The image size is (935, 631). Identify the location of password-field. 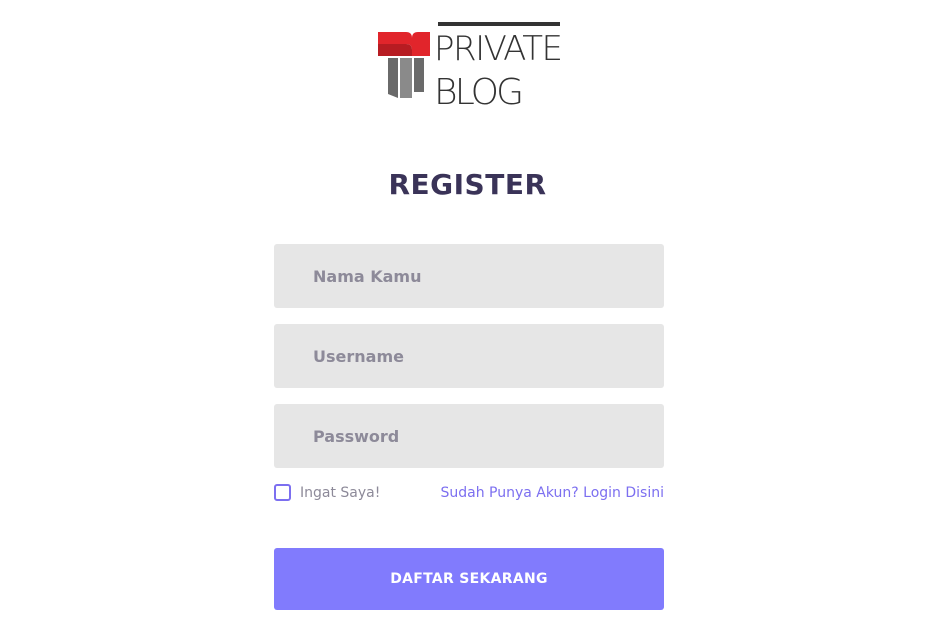
(469, 436).